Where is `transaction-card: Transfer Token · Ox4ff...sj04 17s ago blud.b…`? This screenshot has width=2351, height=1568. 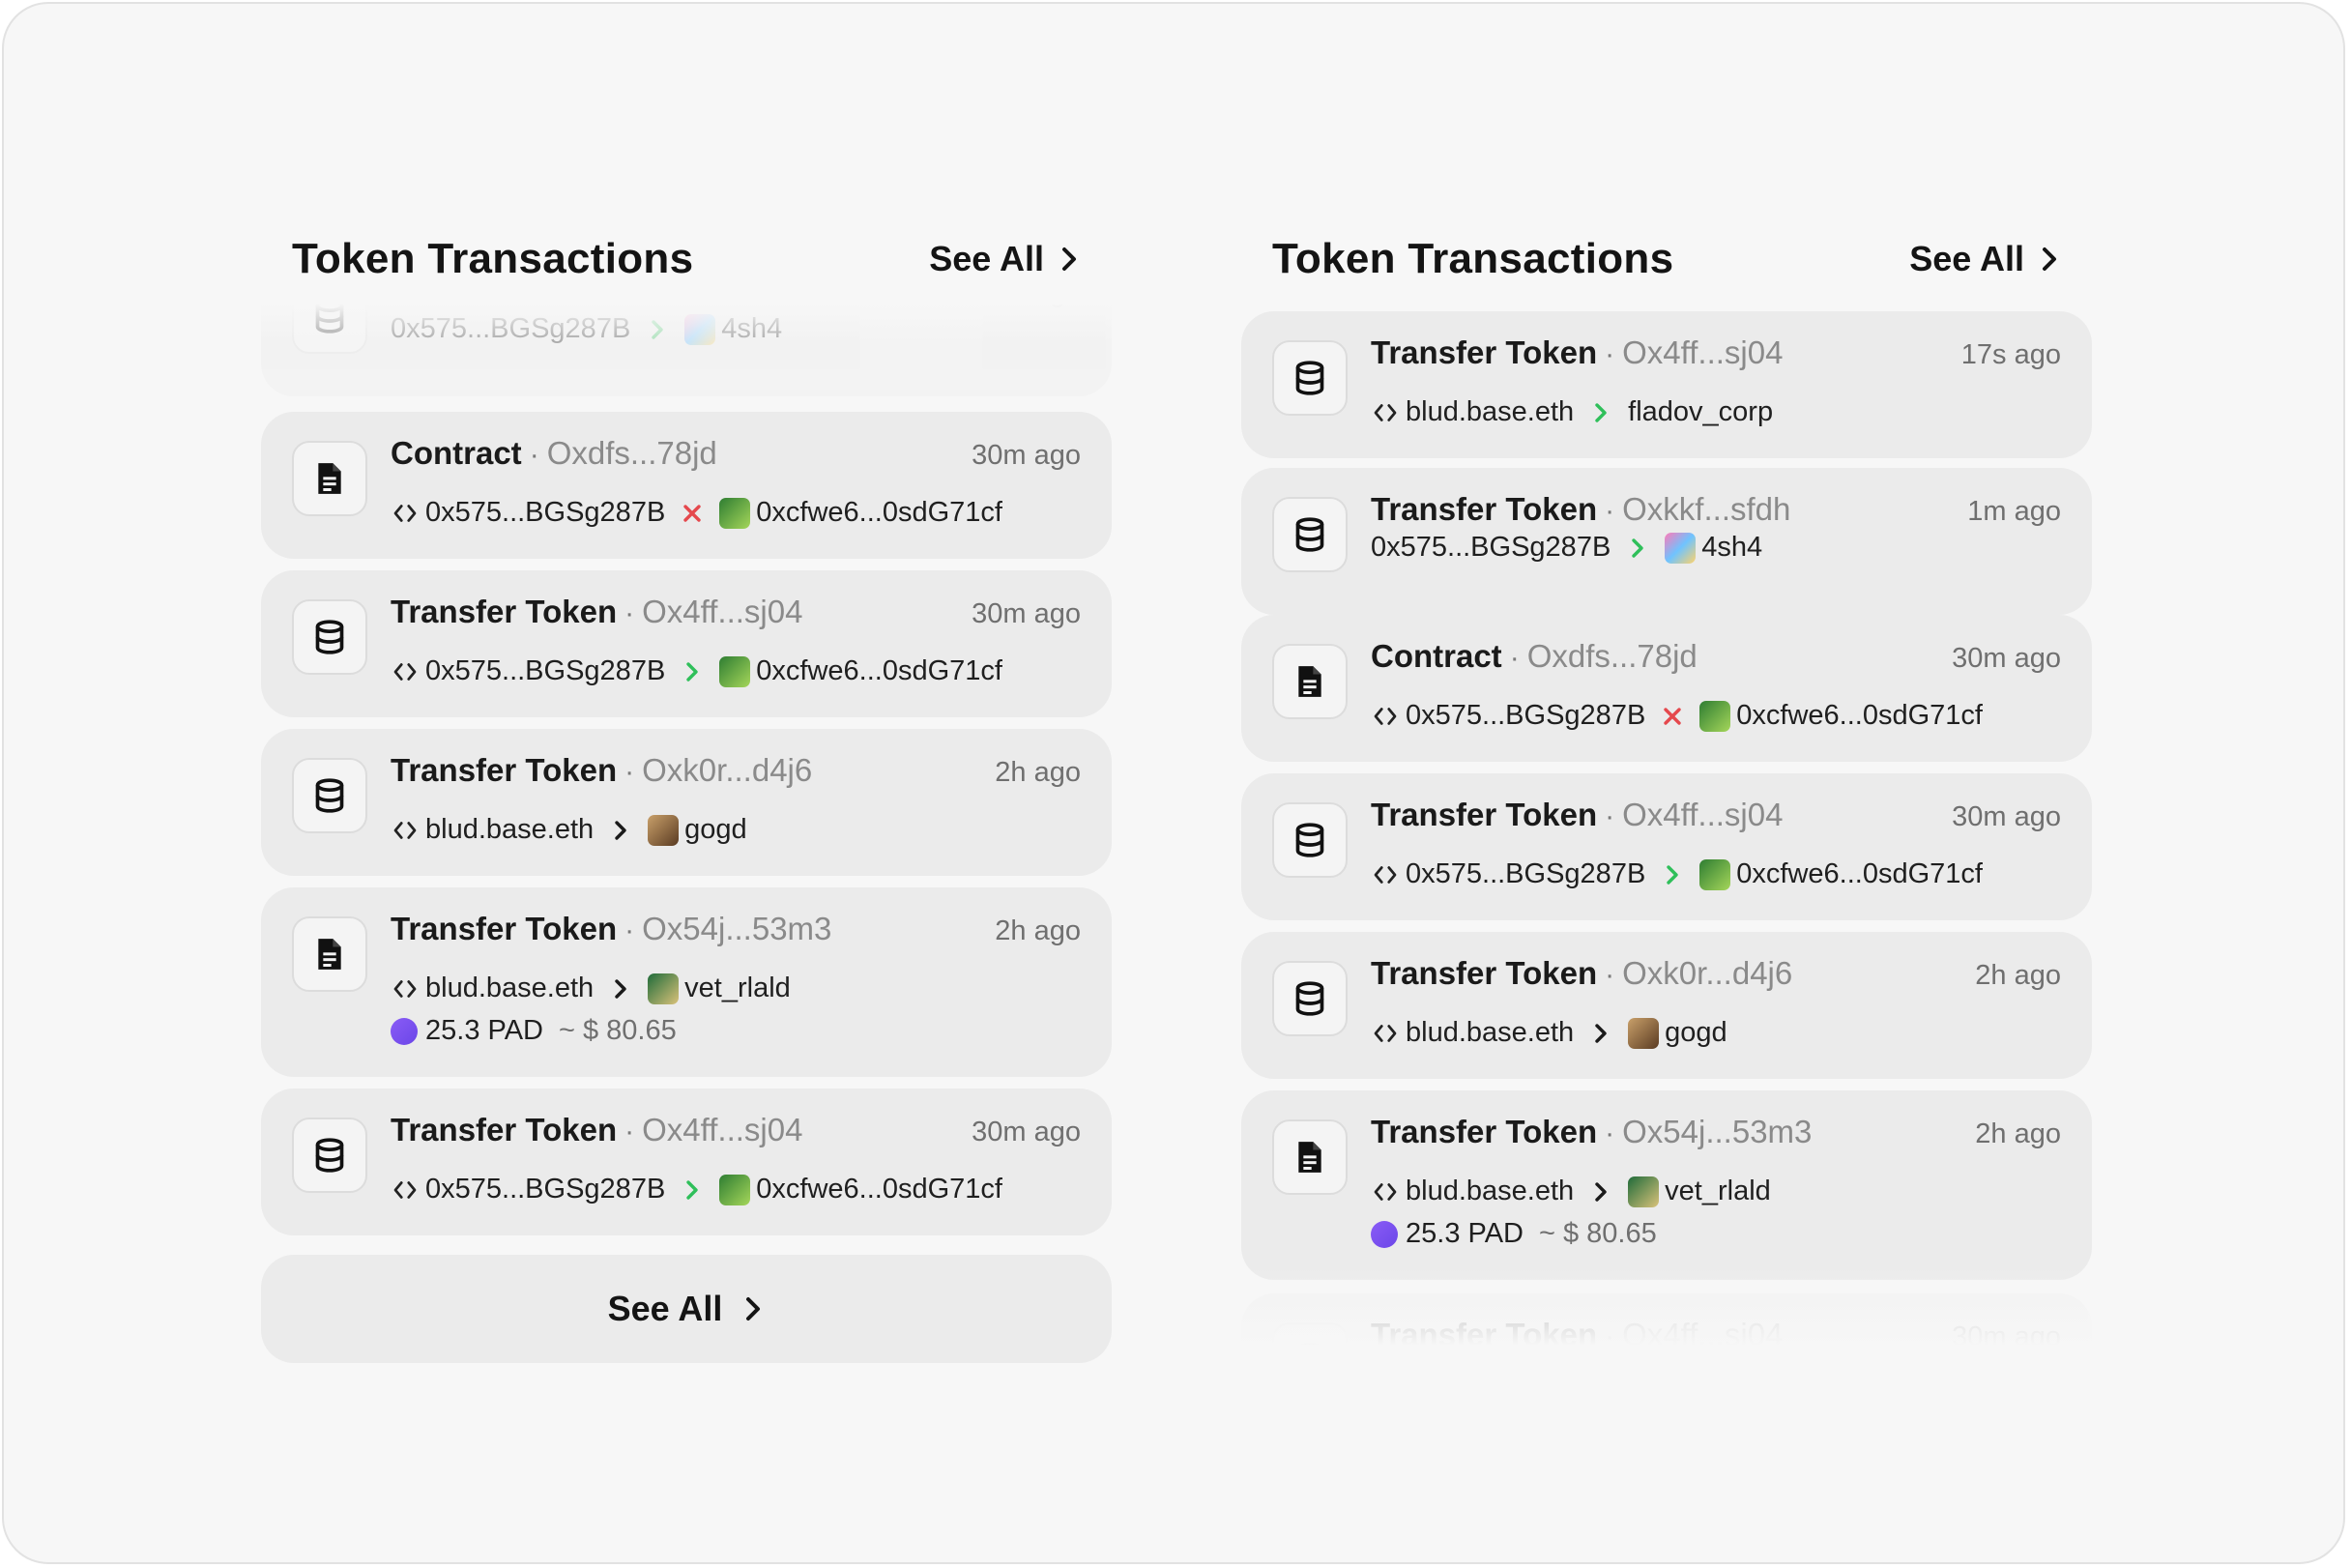
transaction-card: Transfer Token · Ox4ff...sj04 17s ago blud.b… is located at coordinates (1667, 384).